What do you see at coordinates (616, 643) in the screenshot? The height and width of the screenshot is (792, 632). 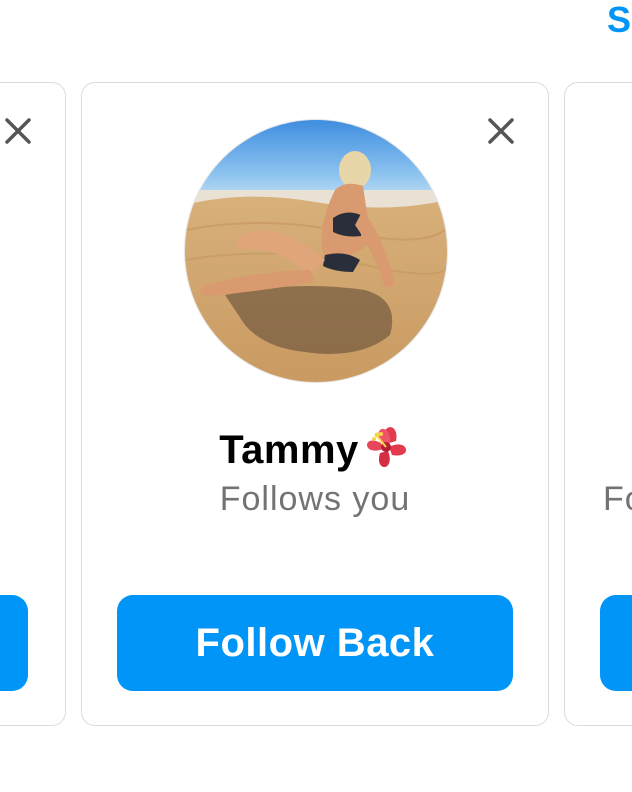 I see `follow-back-button-next` at bounding box center [616, 643].